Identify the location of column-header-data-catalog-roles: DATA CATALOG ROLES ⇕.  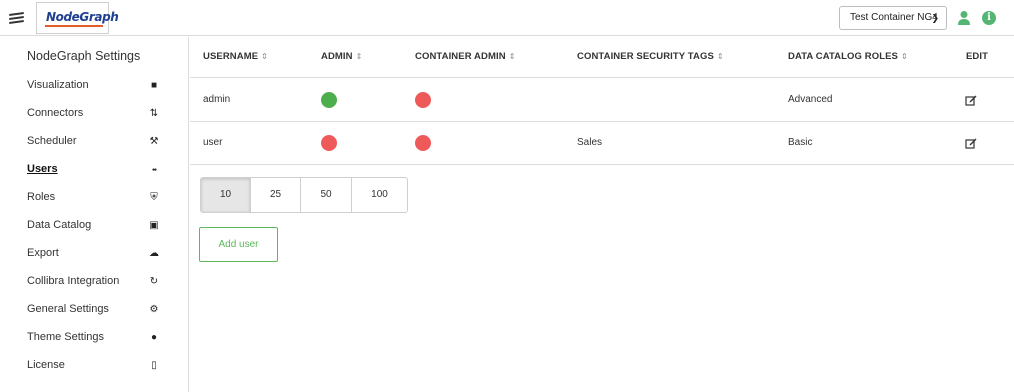
(848, 56).